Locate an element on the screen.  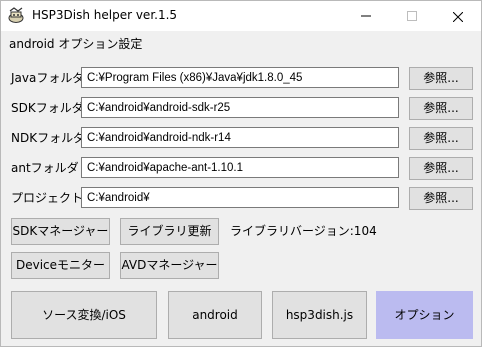
library-version-label: ライブラリバージョン:104 is located at coordinates (303, 231).